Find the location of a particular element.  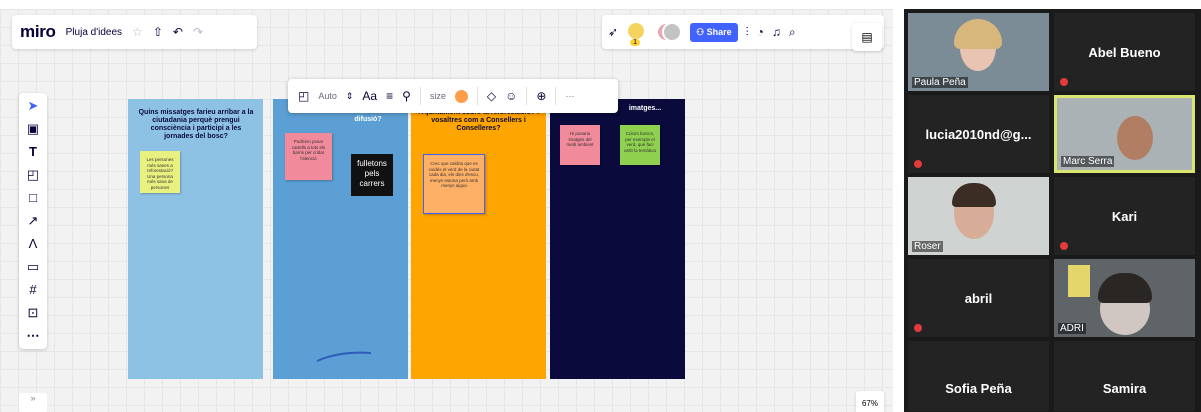

participant-name: Roser is located at coordinates (927, 246).